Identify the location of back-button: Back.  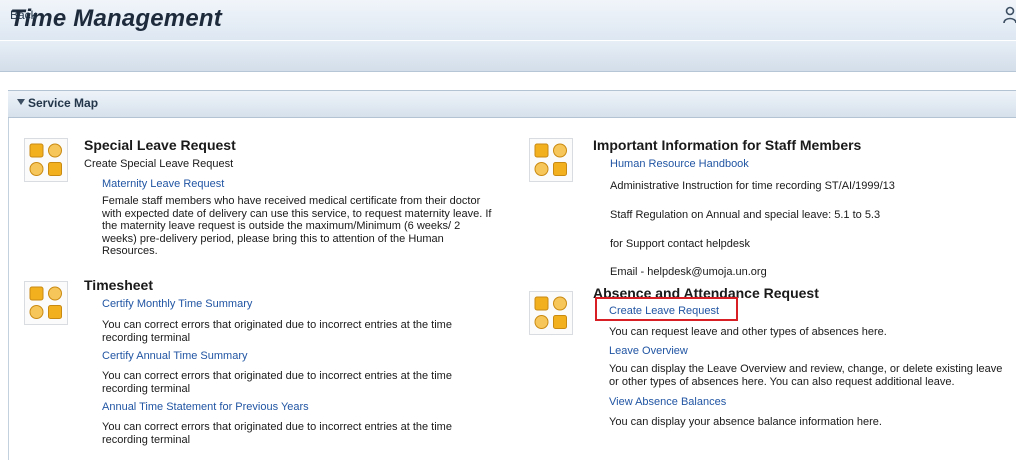
(23, 15).